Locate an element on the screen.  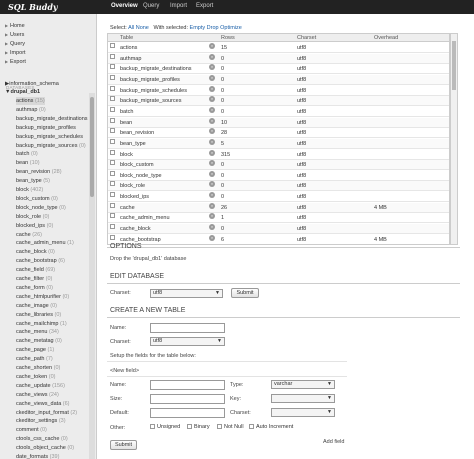
sidebar-table-item: block (402) is located at coordinates (29, 190).